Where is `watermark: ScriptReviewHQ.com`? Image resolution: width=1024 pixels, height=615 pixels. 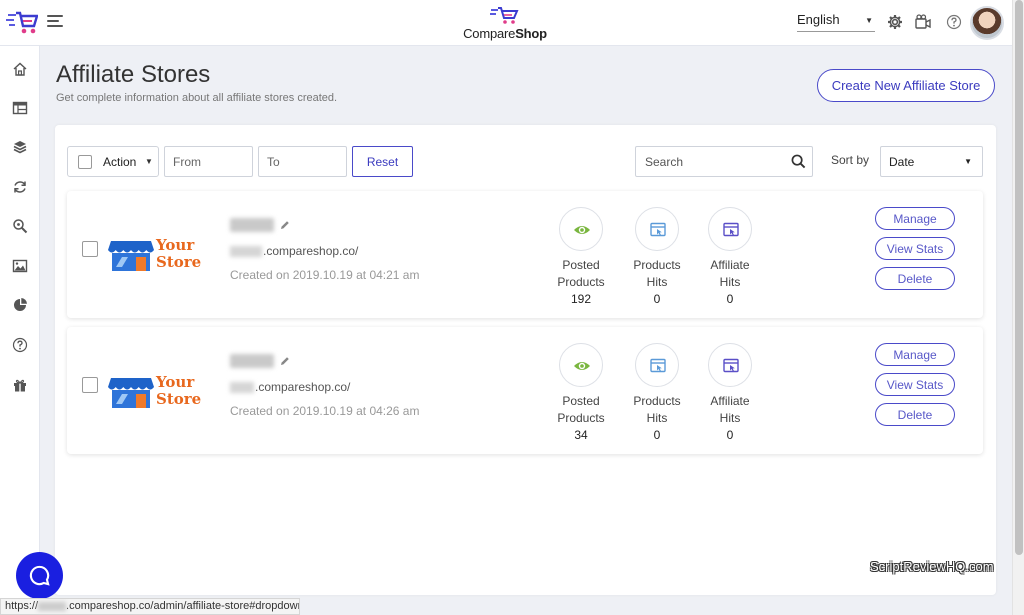 watermark: ScriptReviewHQ.com is located at coordinates (932, 566).